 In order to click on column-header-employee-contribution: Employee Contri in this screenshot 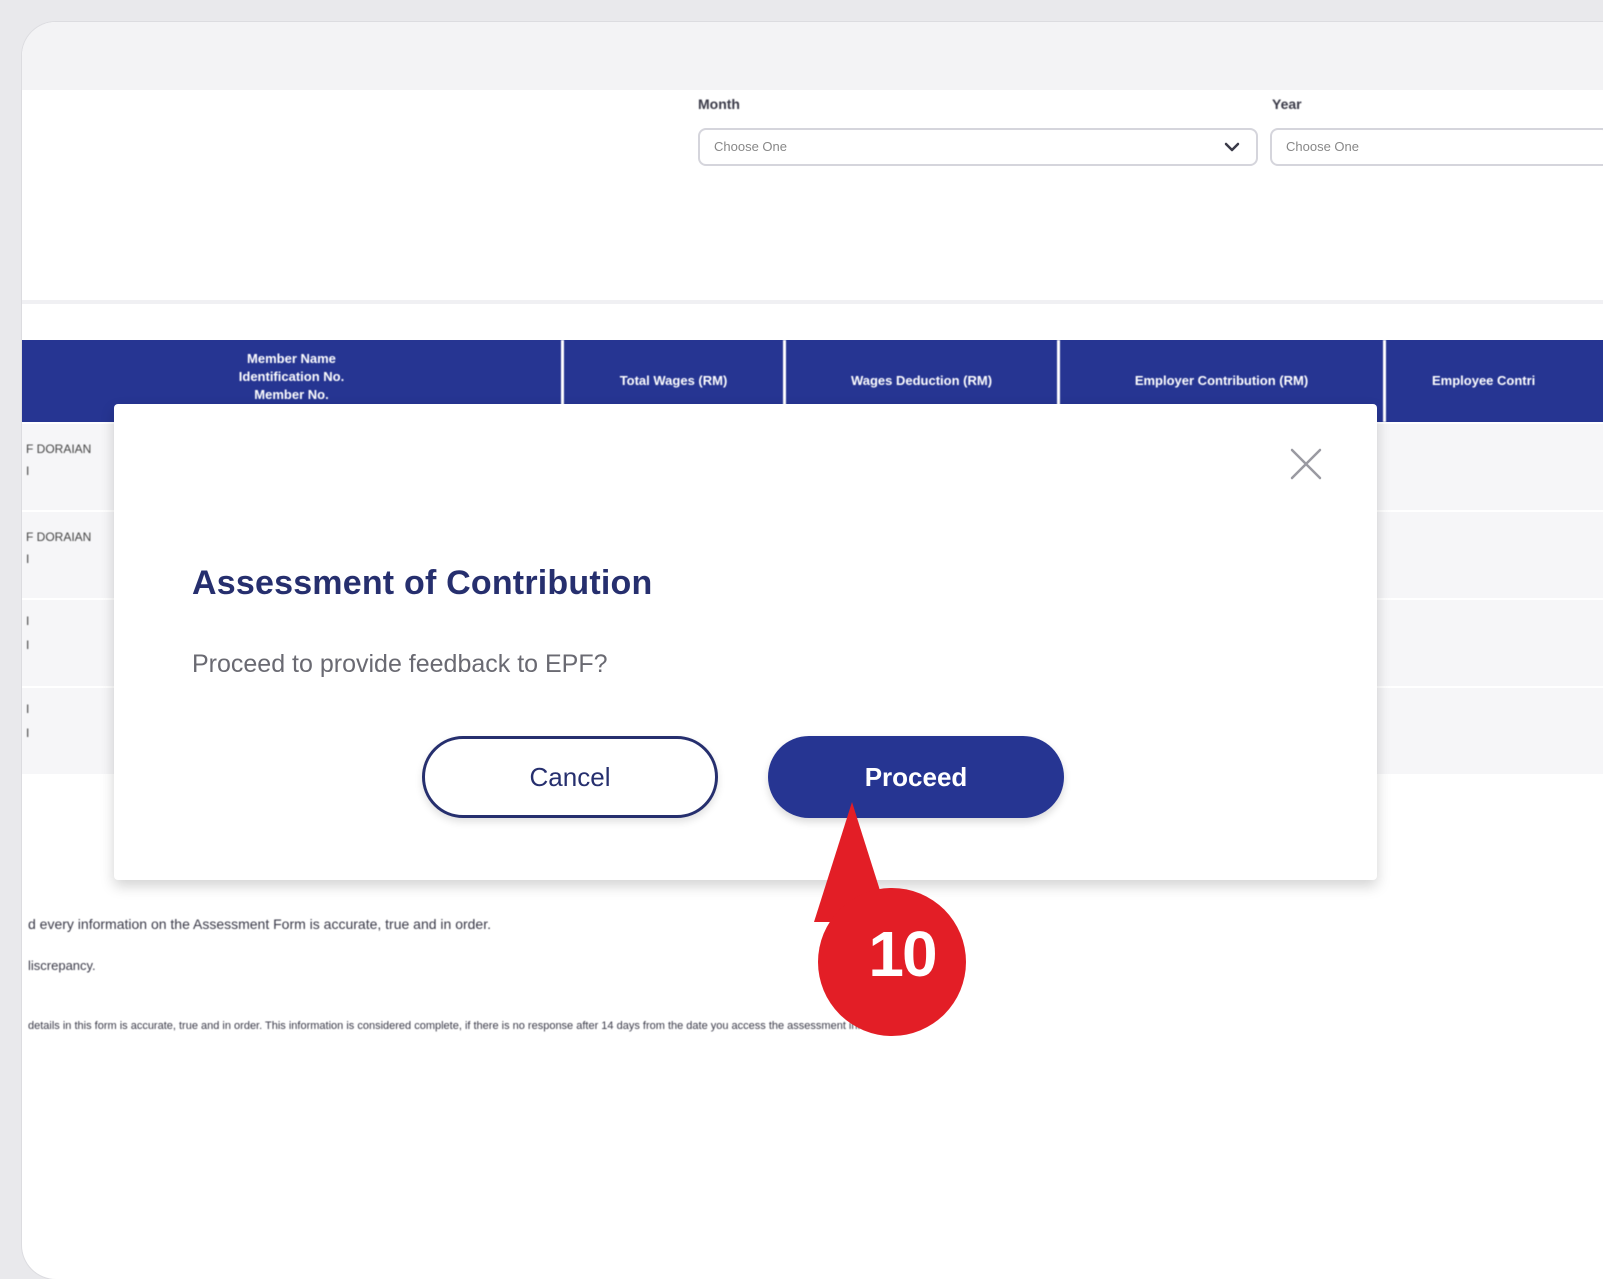, I will do `click(1484, 380)`.